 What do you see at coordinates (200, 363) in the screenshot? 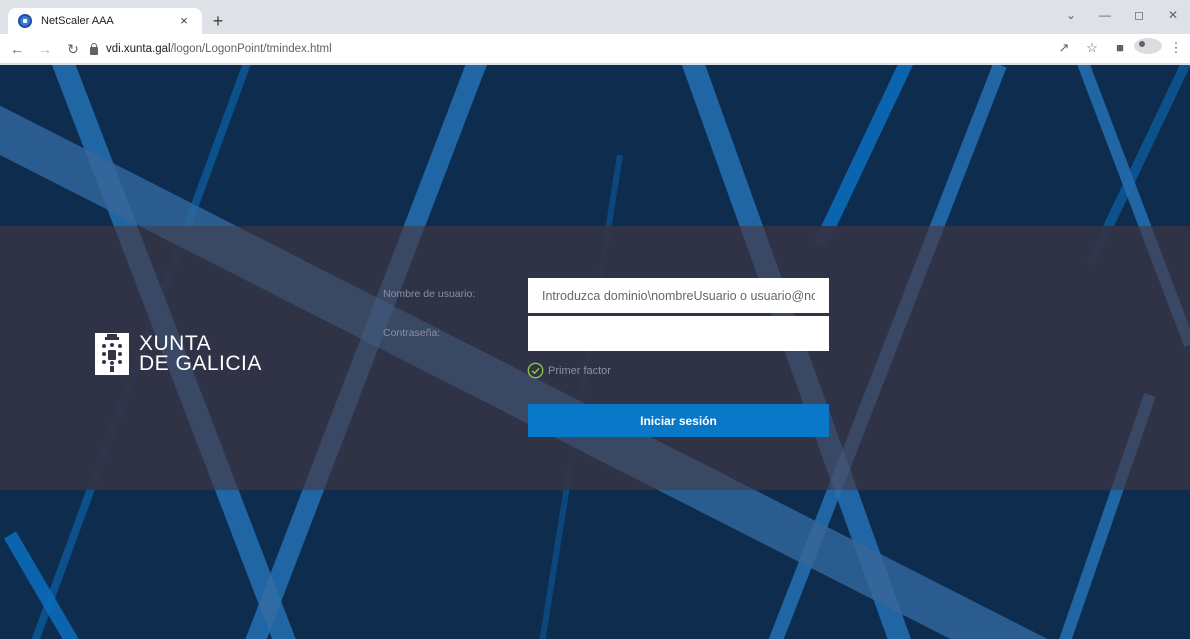
I see `logo-line-2: DE GALICIA` at bounding box center [200, 363].